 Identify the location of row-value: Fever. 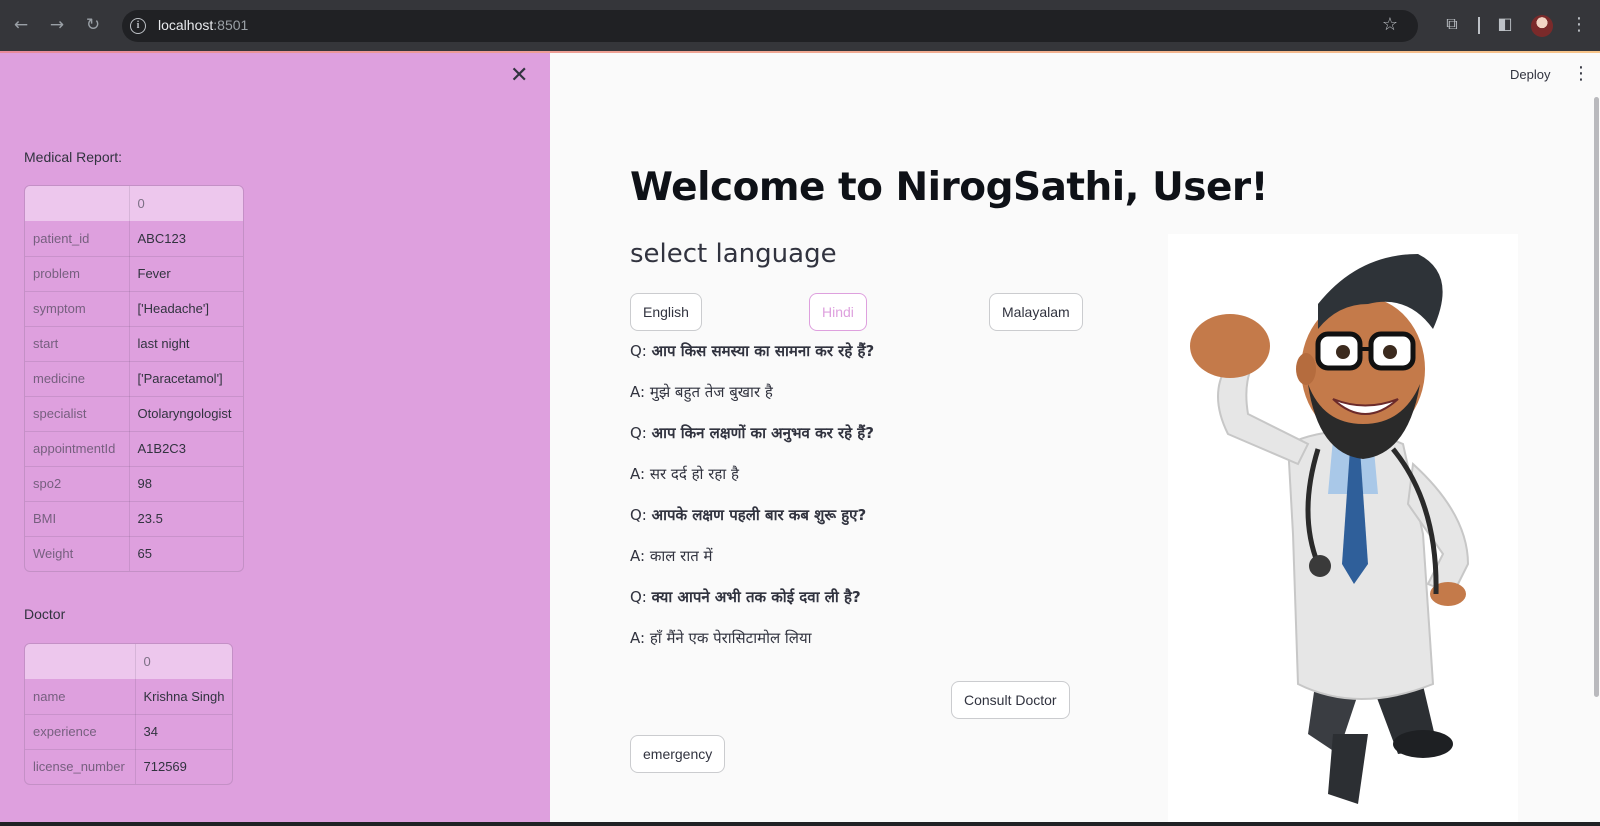
(186, 274).